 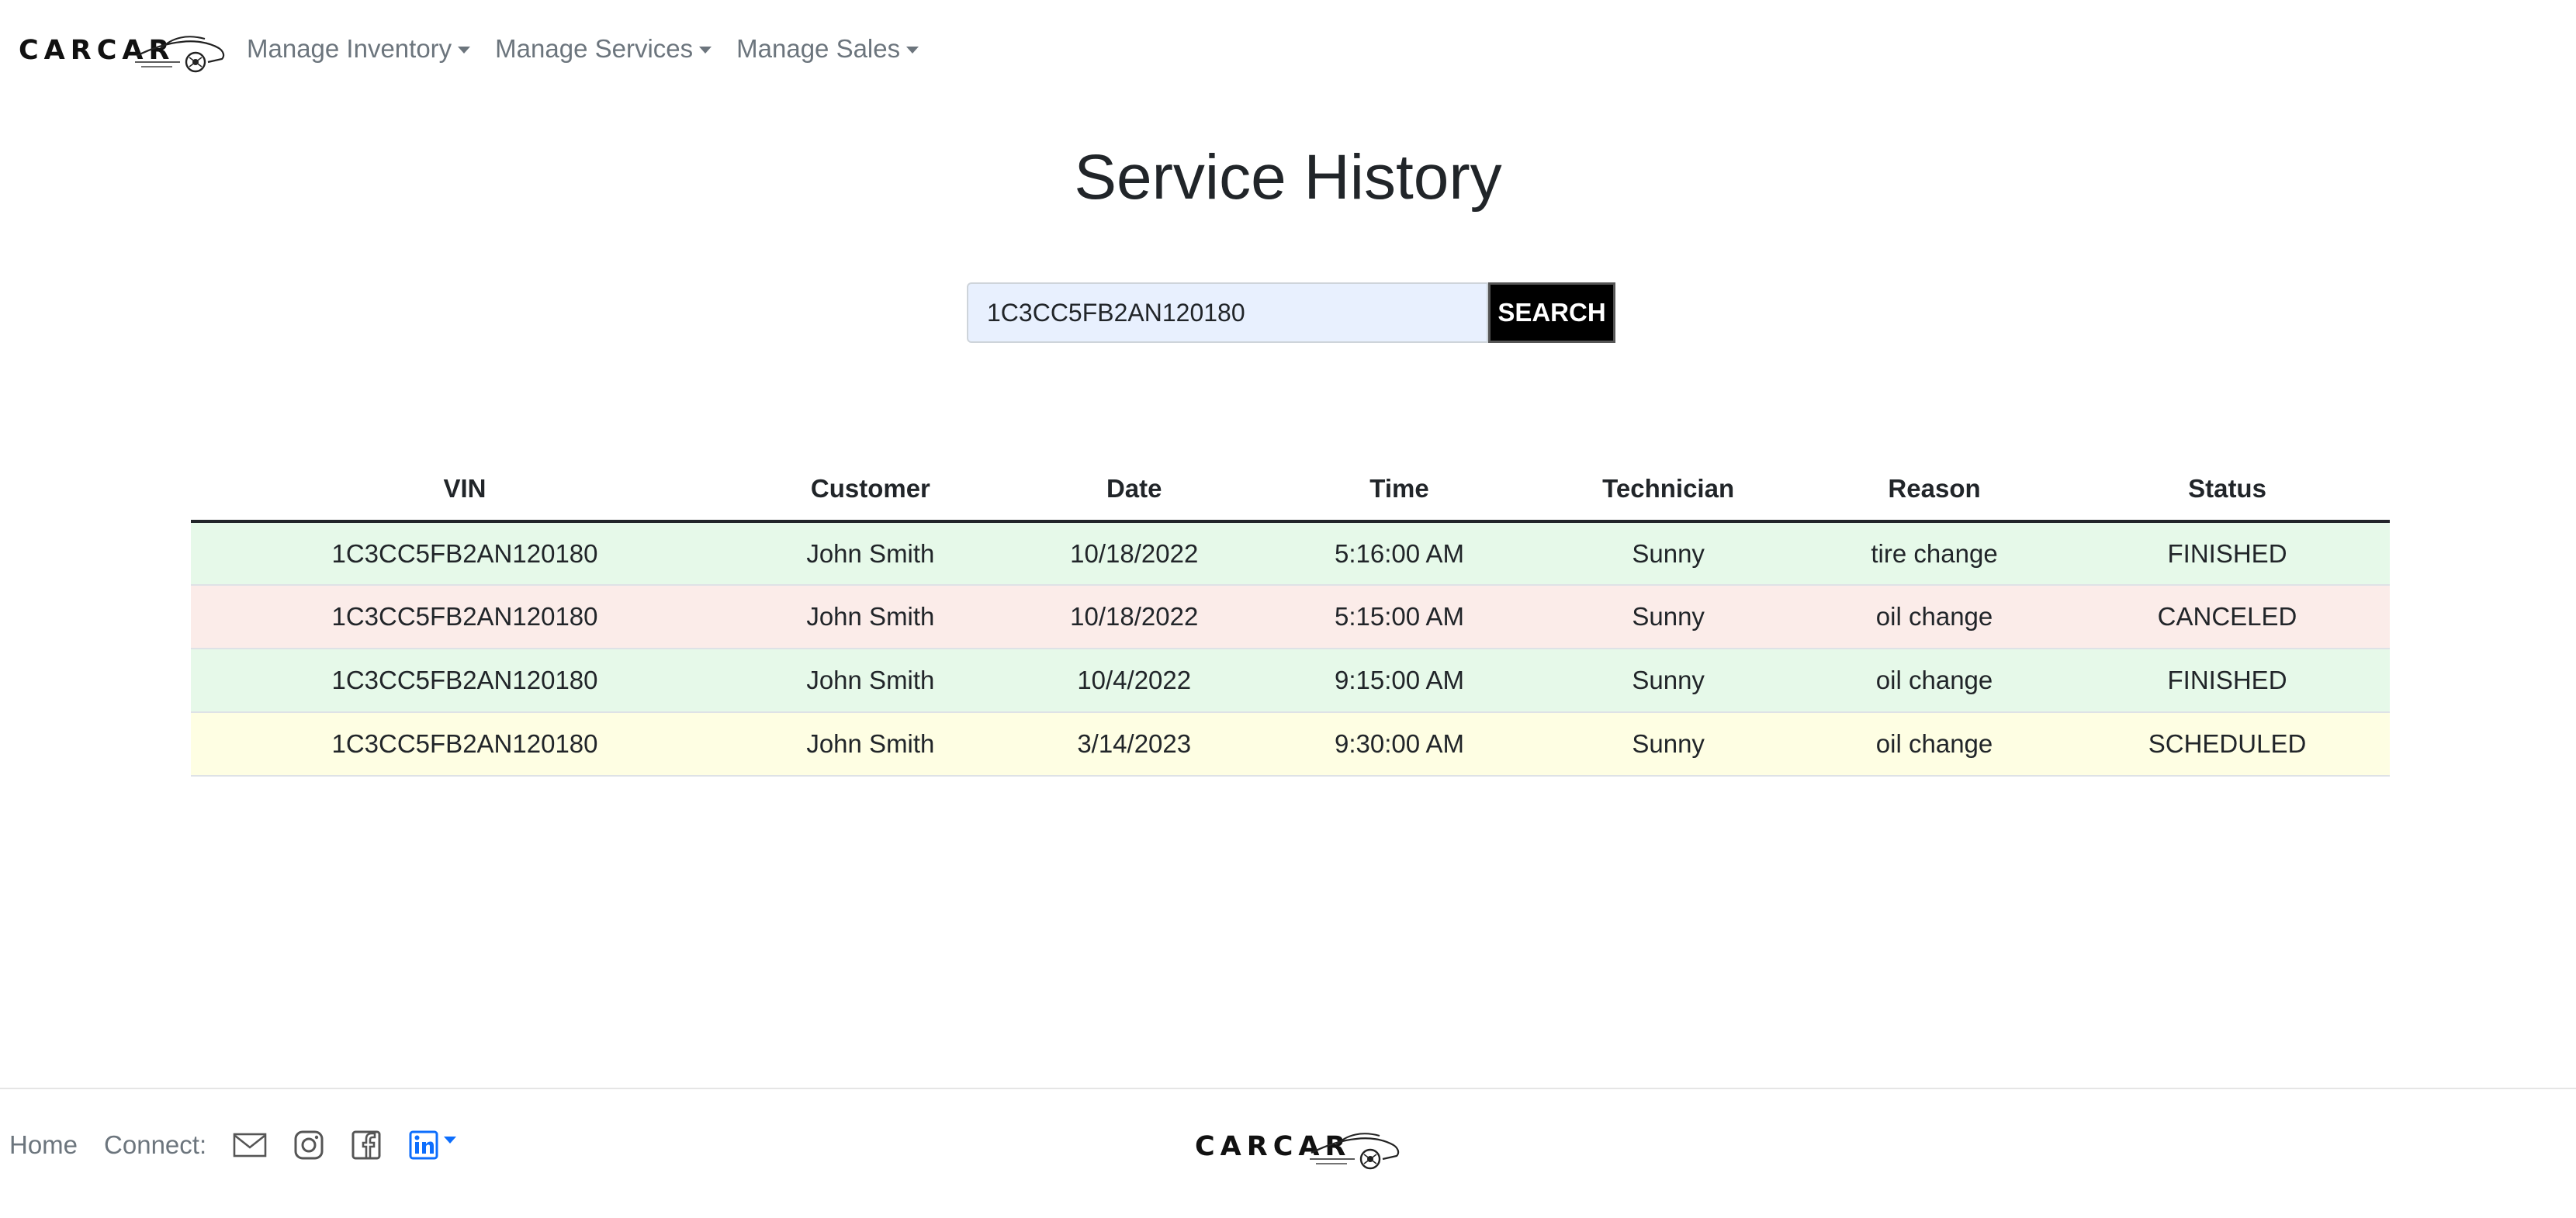 I want to click on nav-manage-services-label: Manage Services, so click(x=594, y=49).